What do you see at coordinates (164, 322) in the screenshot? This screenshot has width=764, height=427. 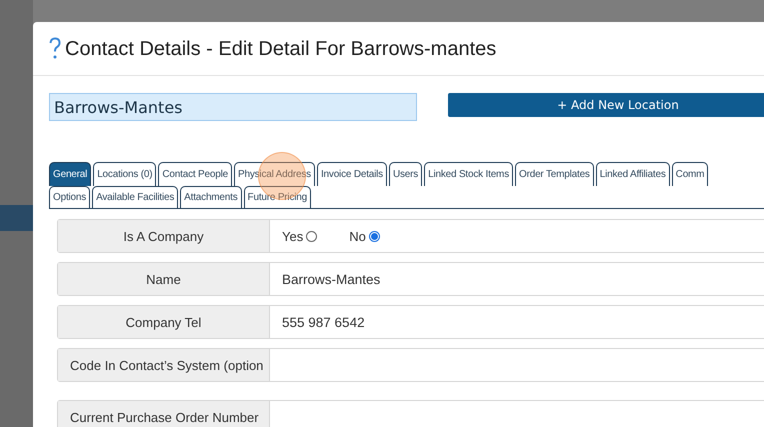 I see `field-label: Company Tel` at bounding box center [164, 322].